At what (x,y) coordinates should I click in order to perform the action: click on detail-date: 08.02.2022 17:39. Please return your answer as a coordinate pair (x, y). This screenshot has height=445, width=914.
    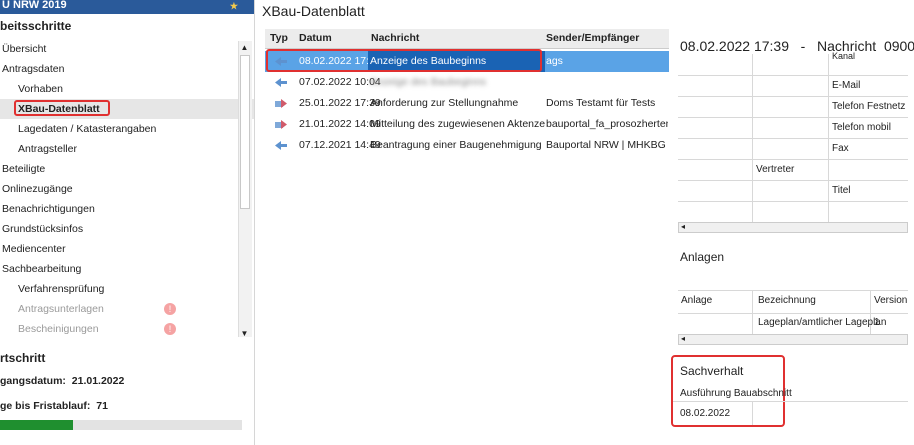
    Looking at the image, I should click on (734, 46).